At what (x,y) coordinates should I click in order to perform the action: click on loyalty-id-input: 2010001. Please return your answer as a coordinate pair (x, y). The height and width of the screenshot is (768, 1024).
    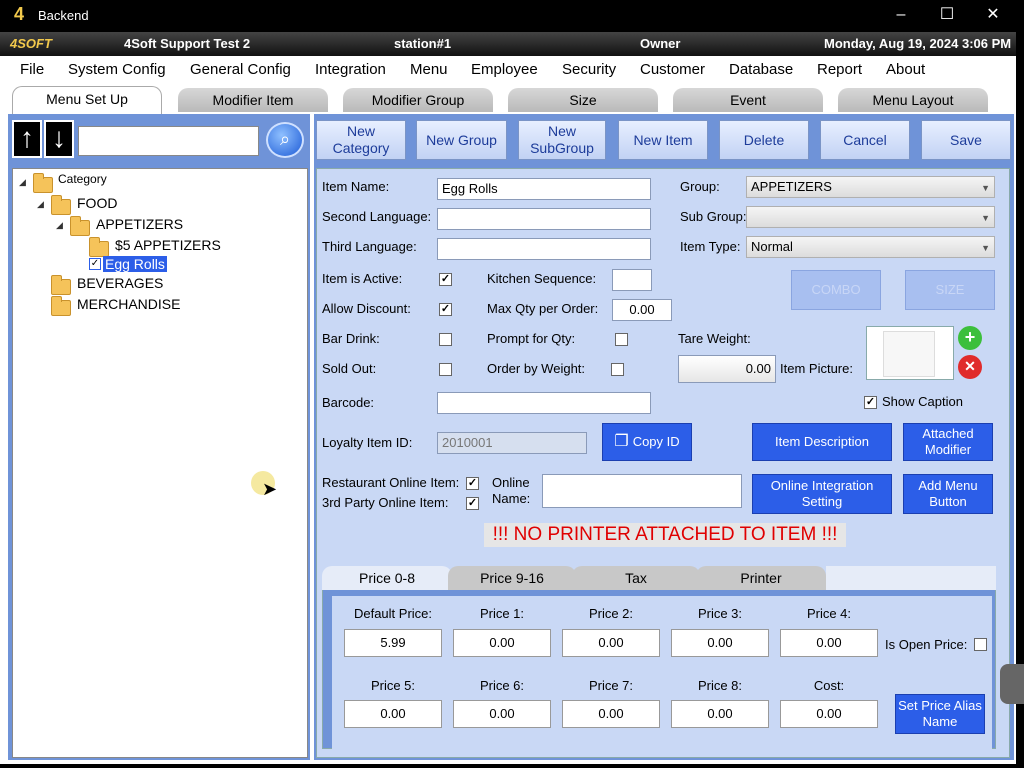
    Looking at the image, I should click on (512, 443).